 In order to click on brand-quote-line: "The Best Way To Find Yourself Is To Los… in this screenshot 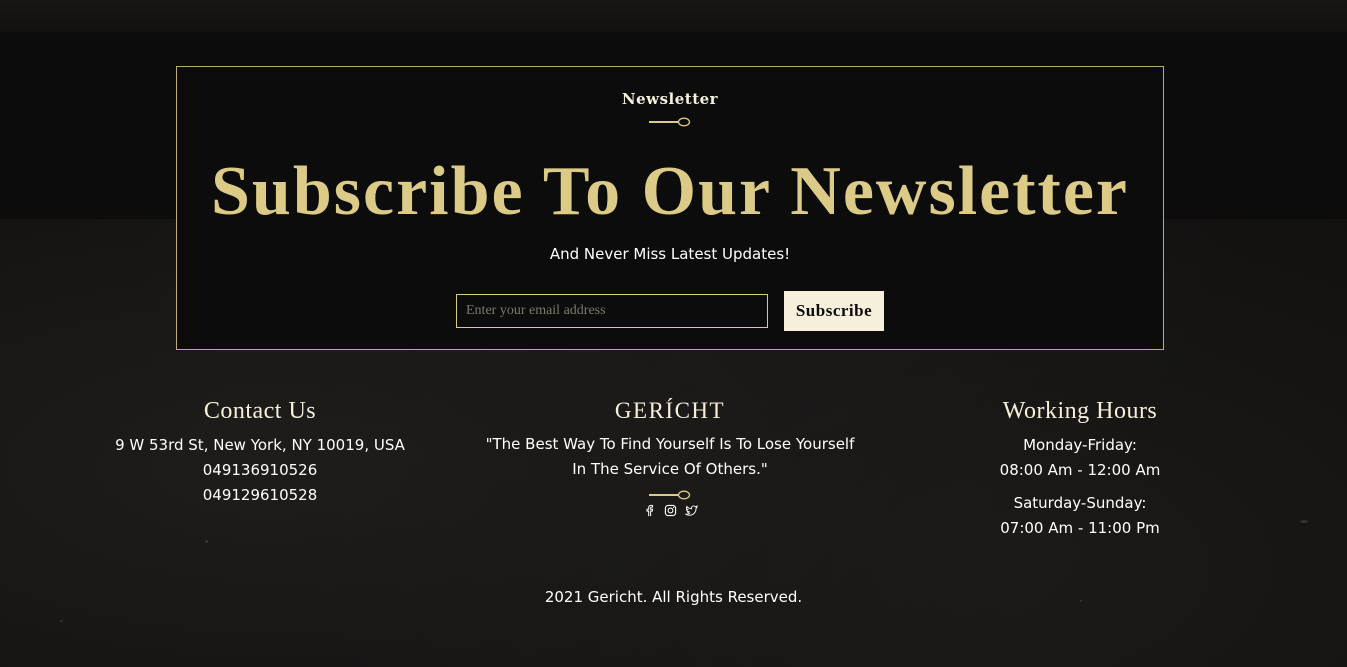, I will do `click(670, 444)`.